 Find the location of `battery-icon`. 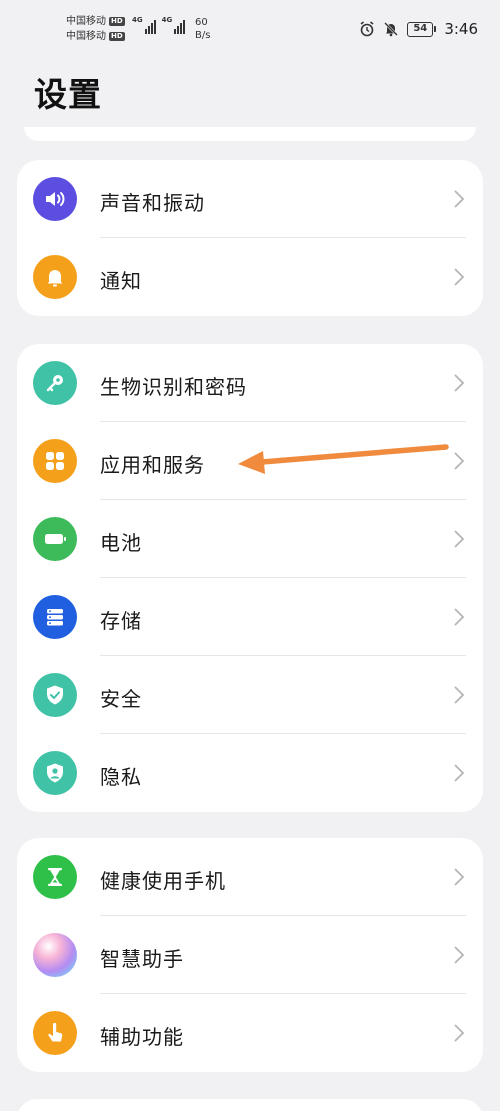

battery-icon is located at coordinates (55, 539).